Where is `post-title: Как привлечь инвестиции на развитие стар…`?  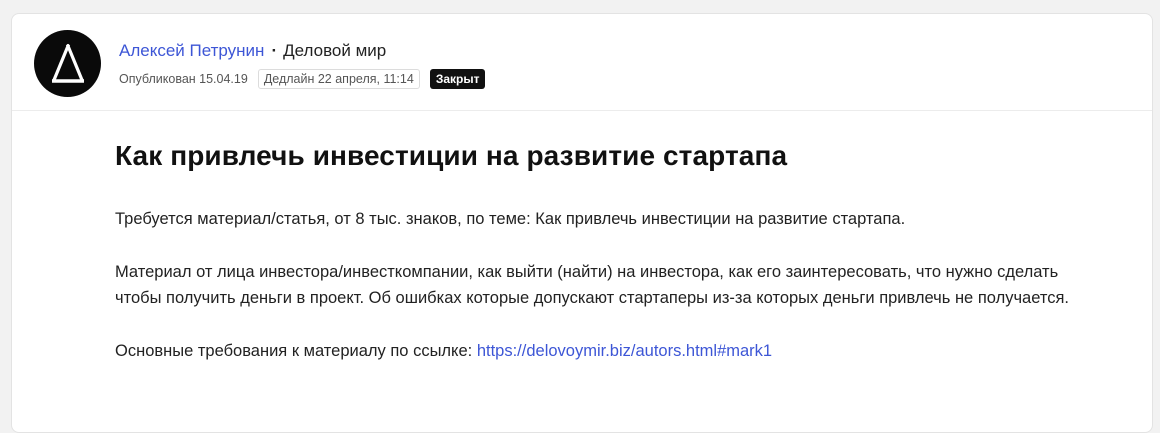
post-title: Как привлечь инвестиции на развитие стар… is located at coordinates (451, 155).